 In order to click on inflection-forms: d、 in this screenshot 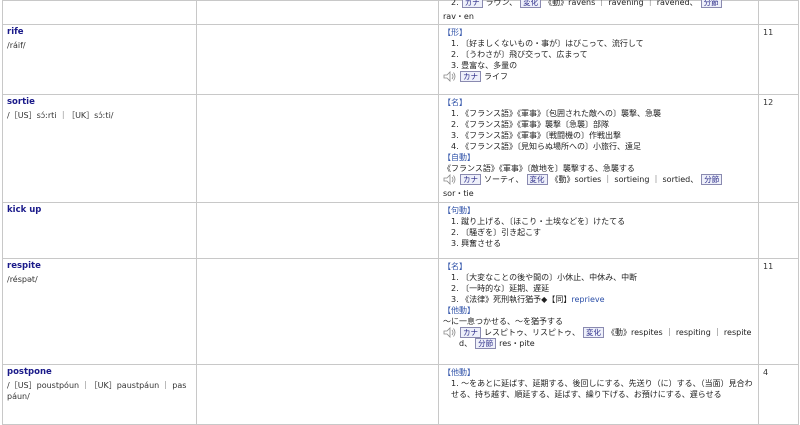, I will do `click(466, 343)`.